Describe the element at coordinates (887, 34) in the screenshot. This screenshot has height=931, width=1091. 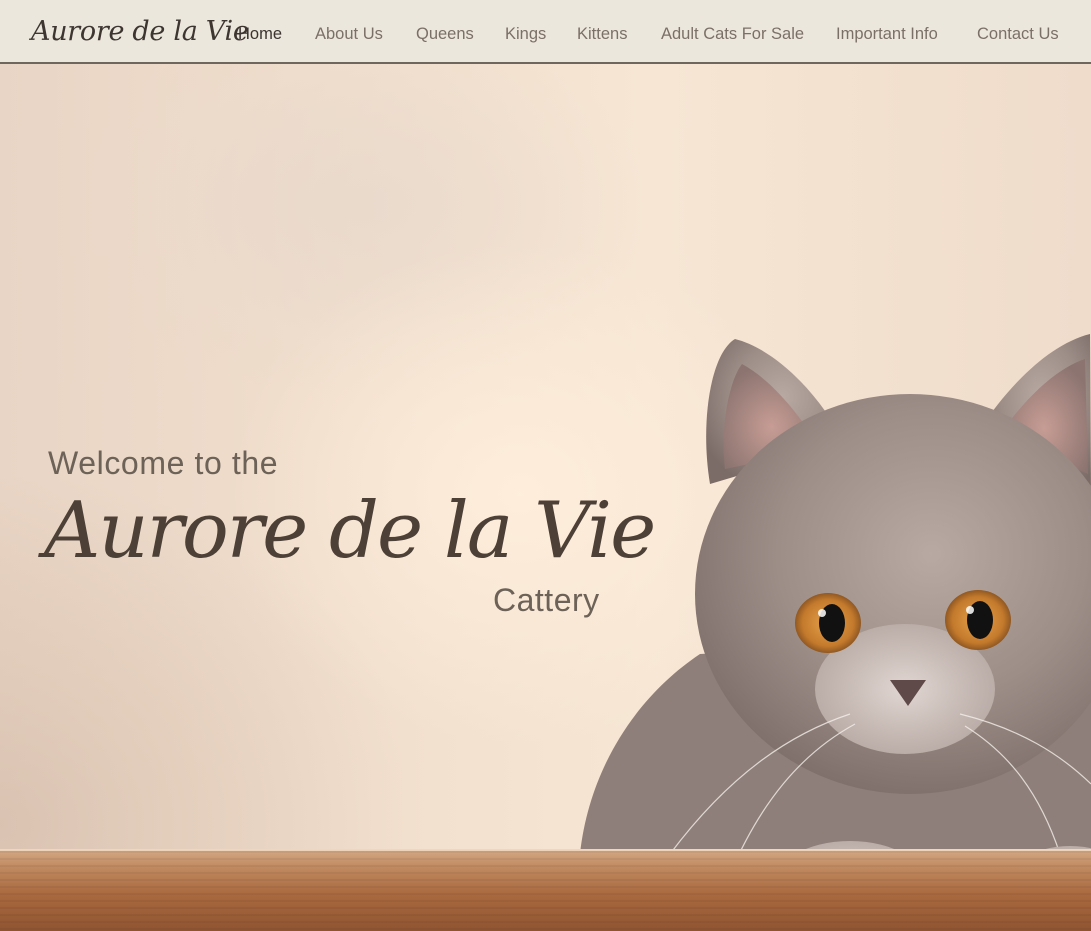
I see `nav-important-info: Important Info` at that location.